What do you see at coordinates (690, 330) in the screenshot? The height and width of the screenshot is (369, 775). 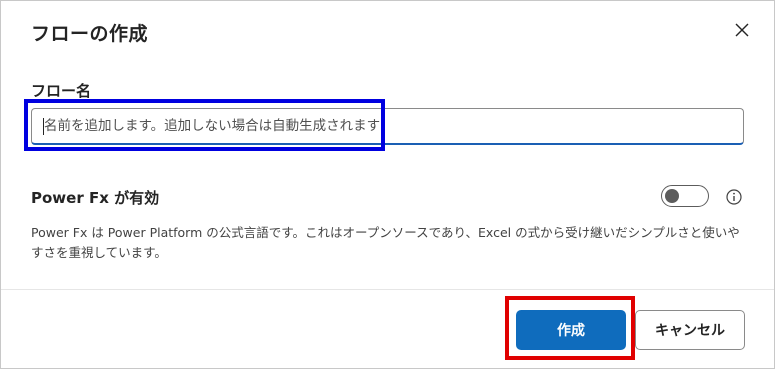 I see `cancel-button: キャンセル` at bounding box center [690, 330].